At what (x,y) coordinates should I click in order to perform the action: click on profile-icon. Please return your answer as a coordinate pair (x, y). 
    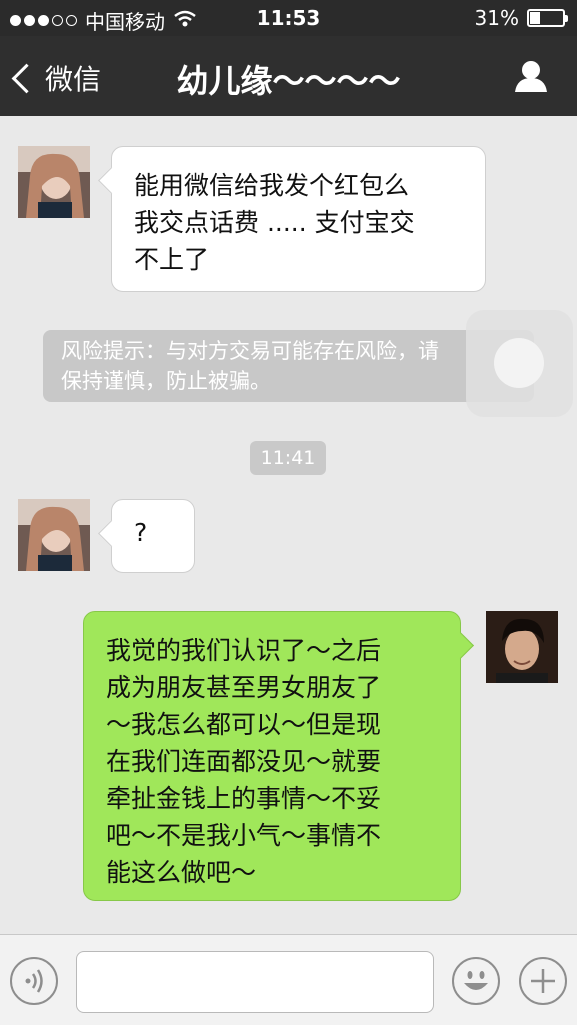
    Looking at the image, I should click on (531, 76).